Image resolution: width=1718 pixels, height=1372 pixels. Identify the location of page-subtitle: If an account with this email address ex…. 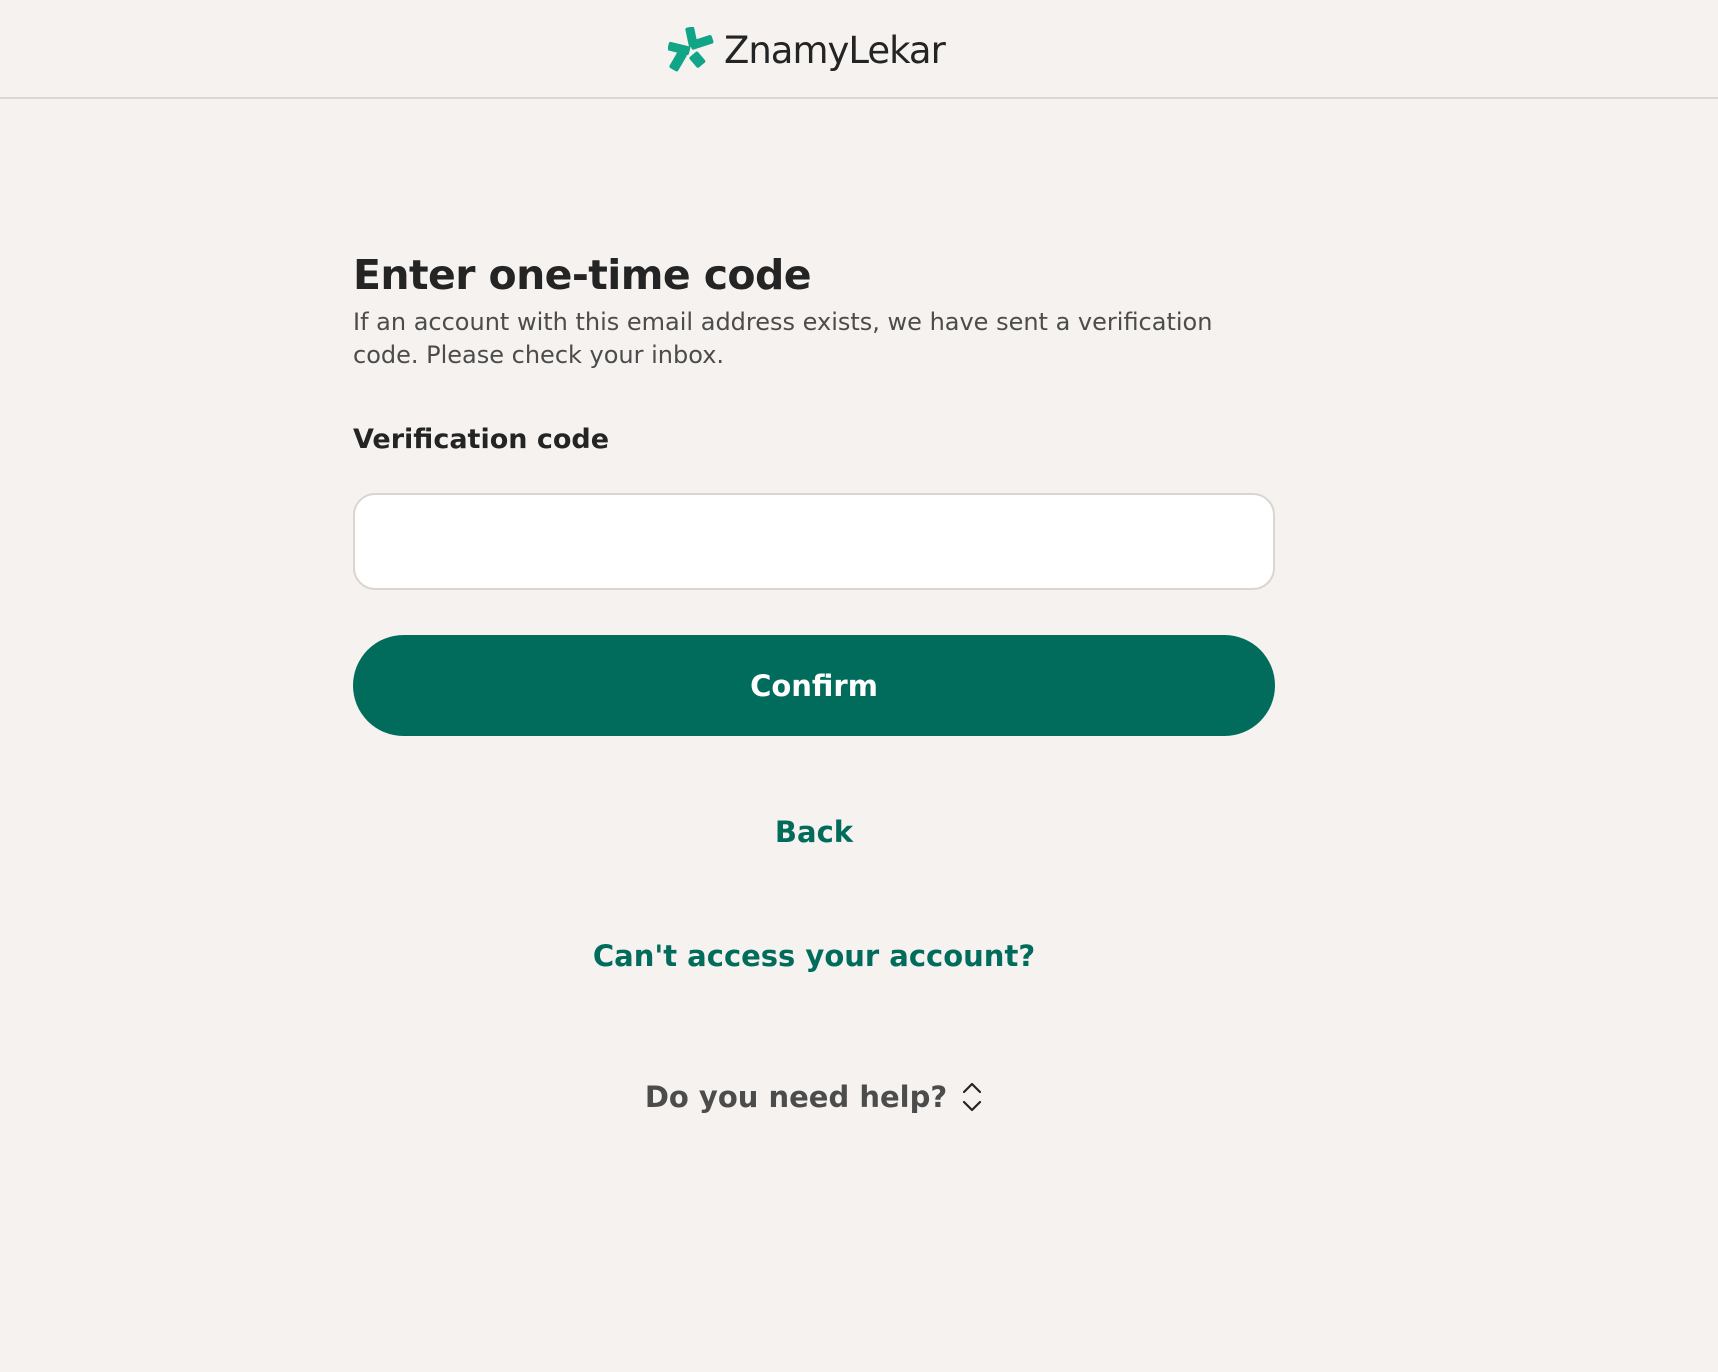
(783, 338).